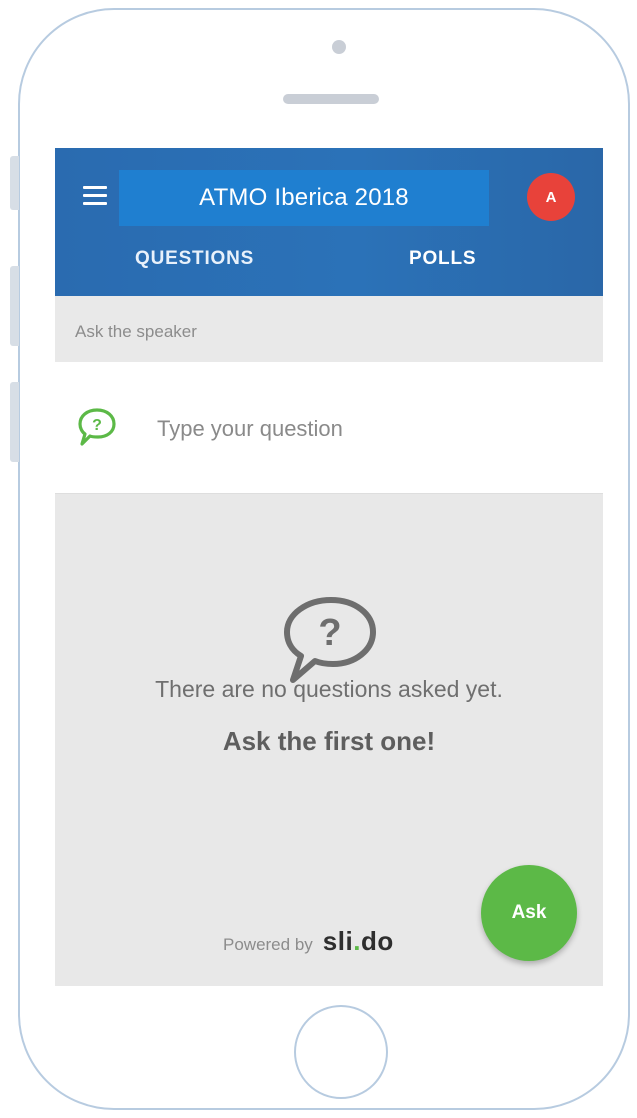 The image size is (637, 1118). I want to click on slido-logo: sli.do, so click(358, 941).